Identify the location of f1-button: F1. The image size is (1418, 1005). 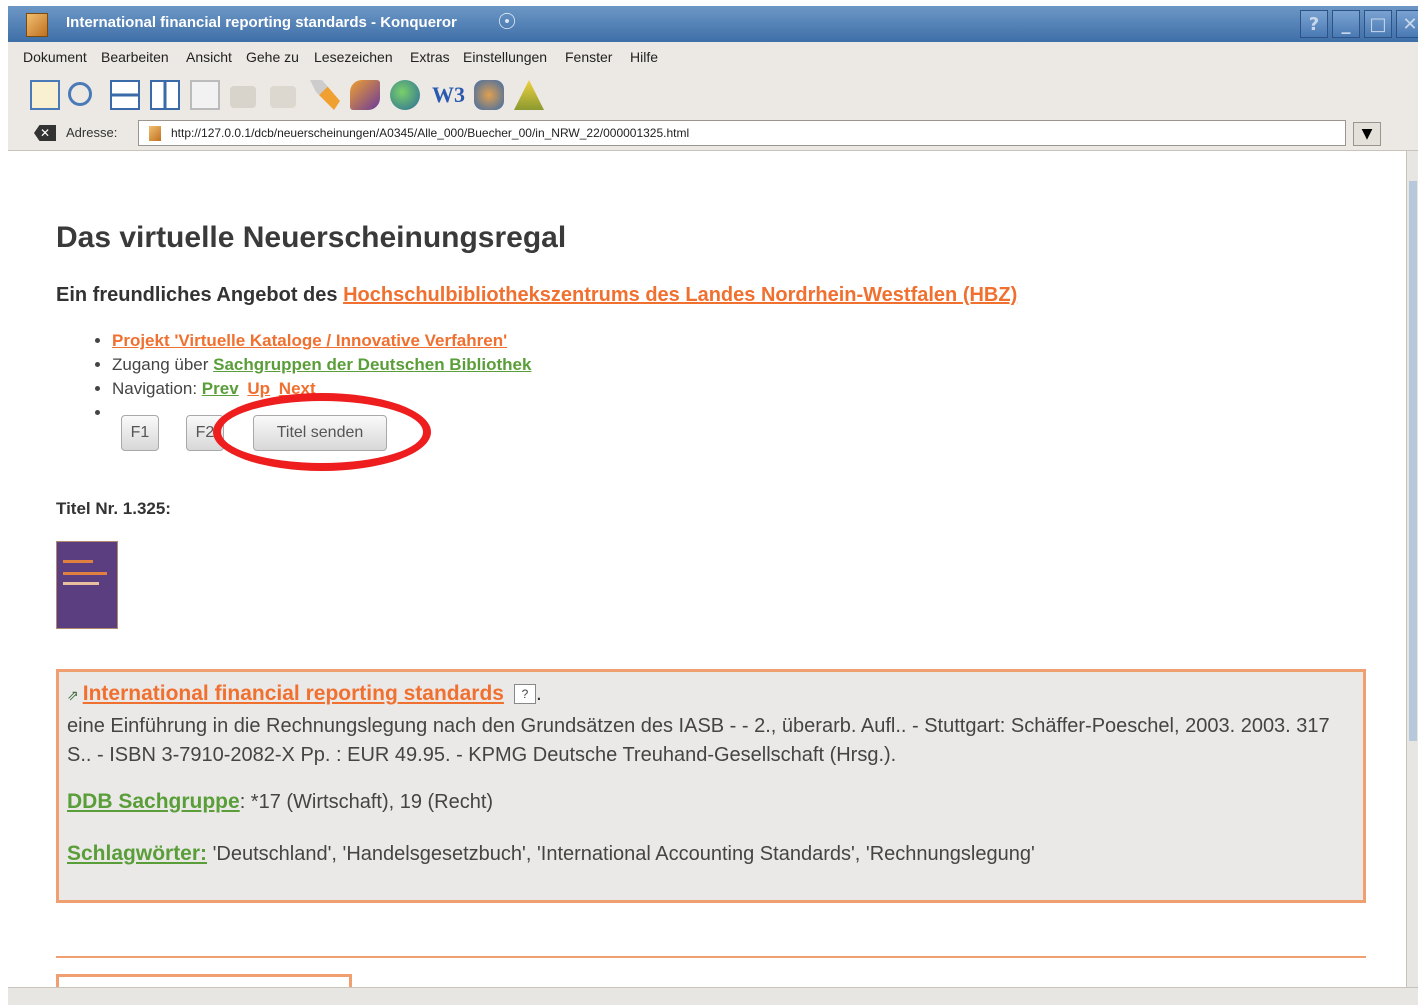
(140, 433).